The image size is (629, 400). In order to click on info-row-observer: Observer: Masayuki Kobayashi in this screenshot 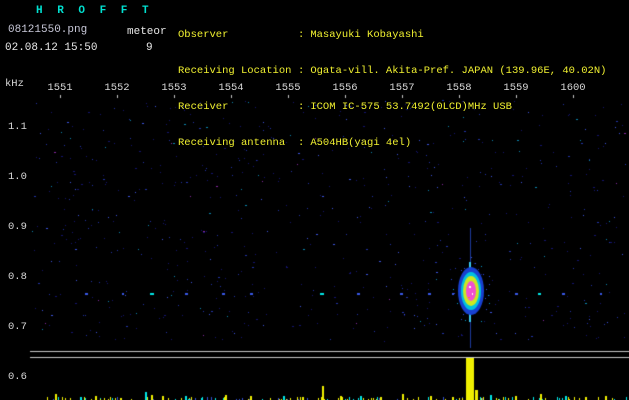, I will do `click(392, 35)`.